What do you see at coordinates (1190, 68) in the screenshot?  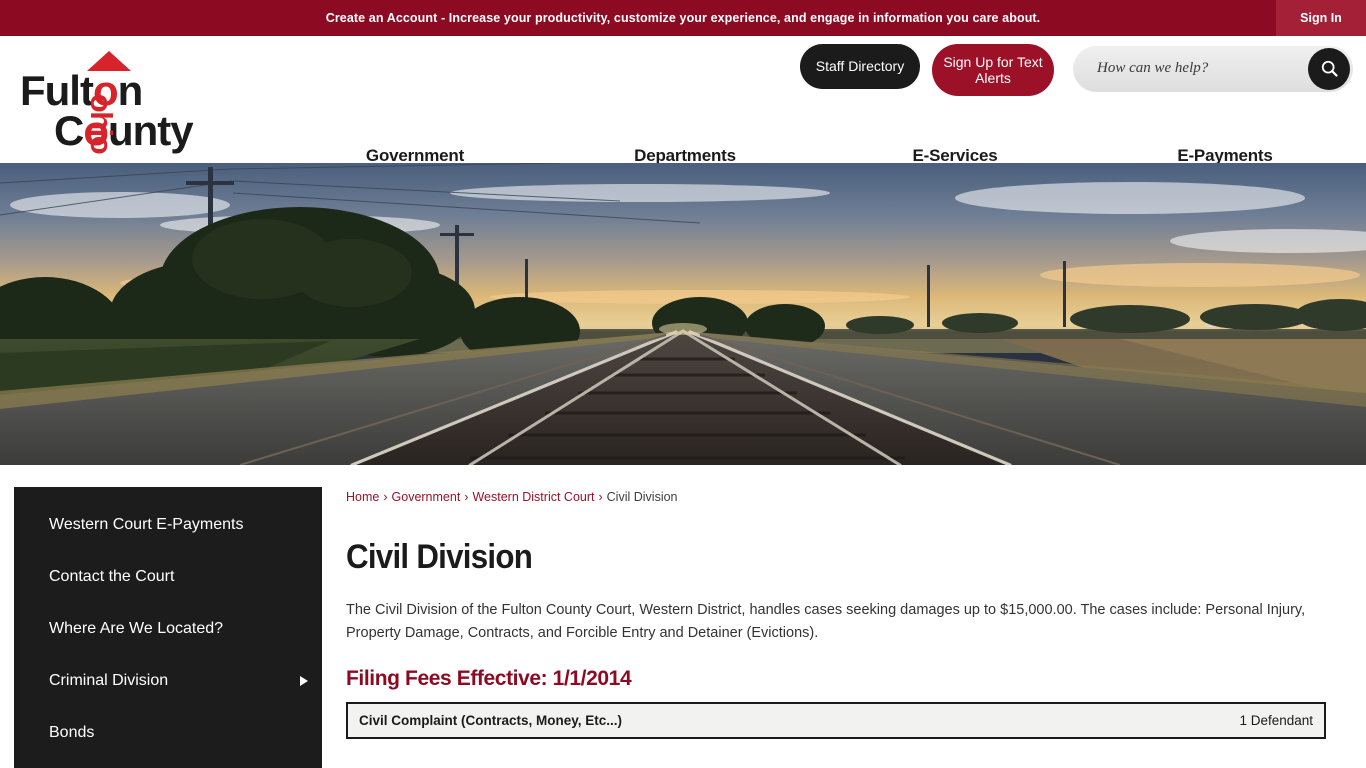 I see `search-input` at bounding box center [1190, 68].